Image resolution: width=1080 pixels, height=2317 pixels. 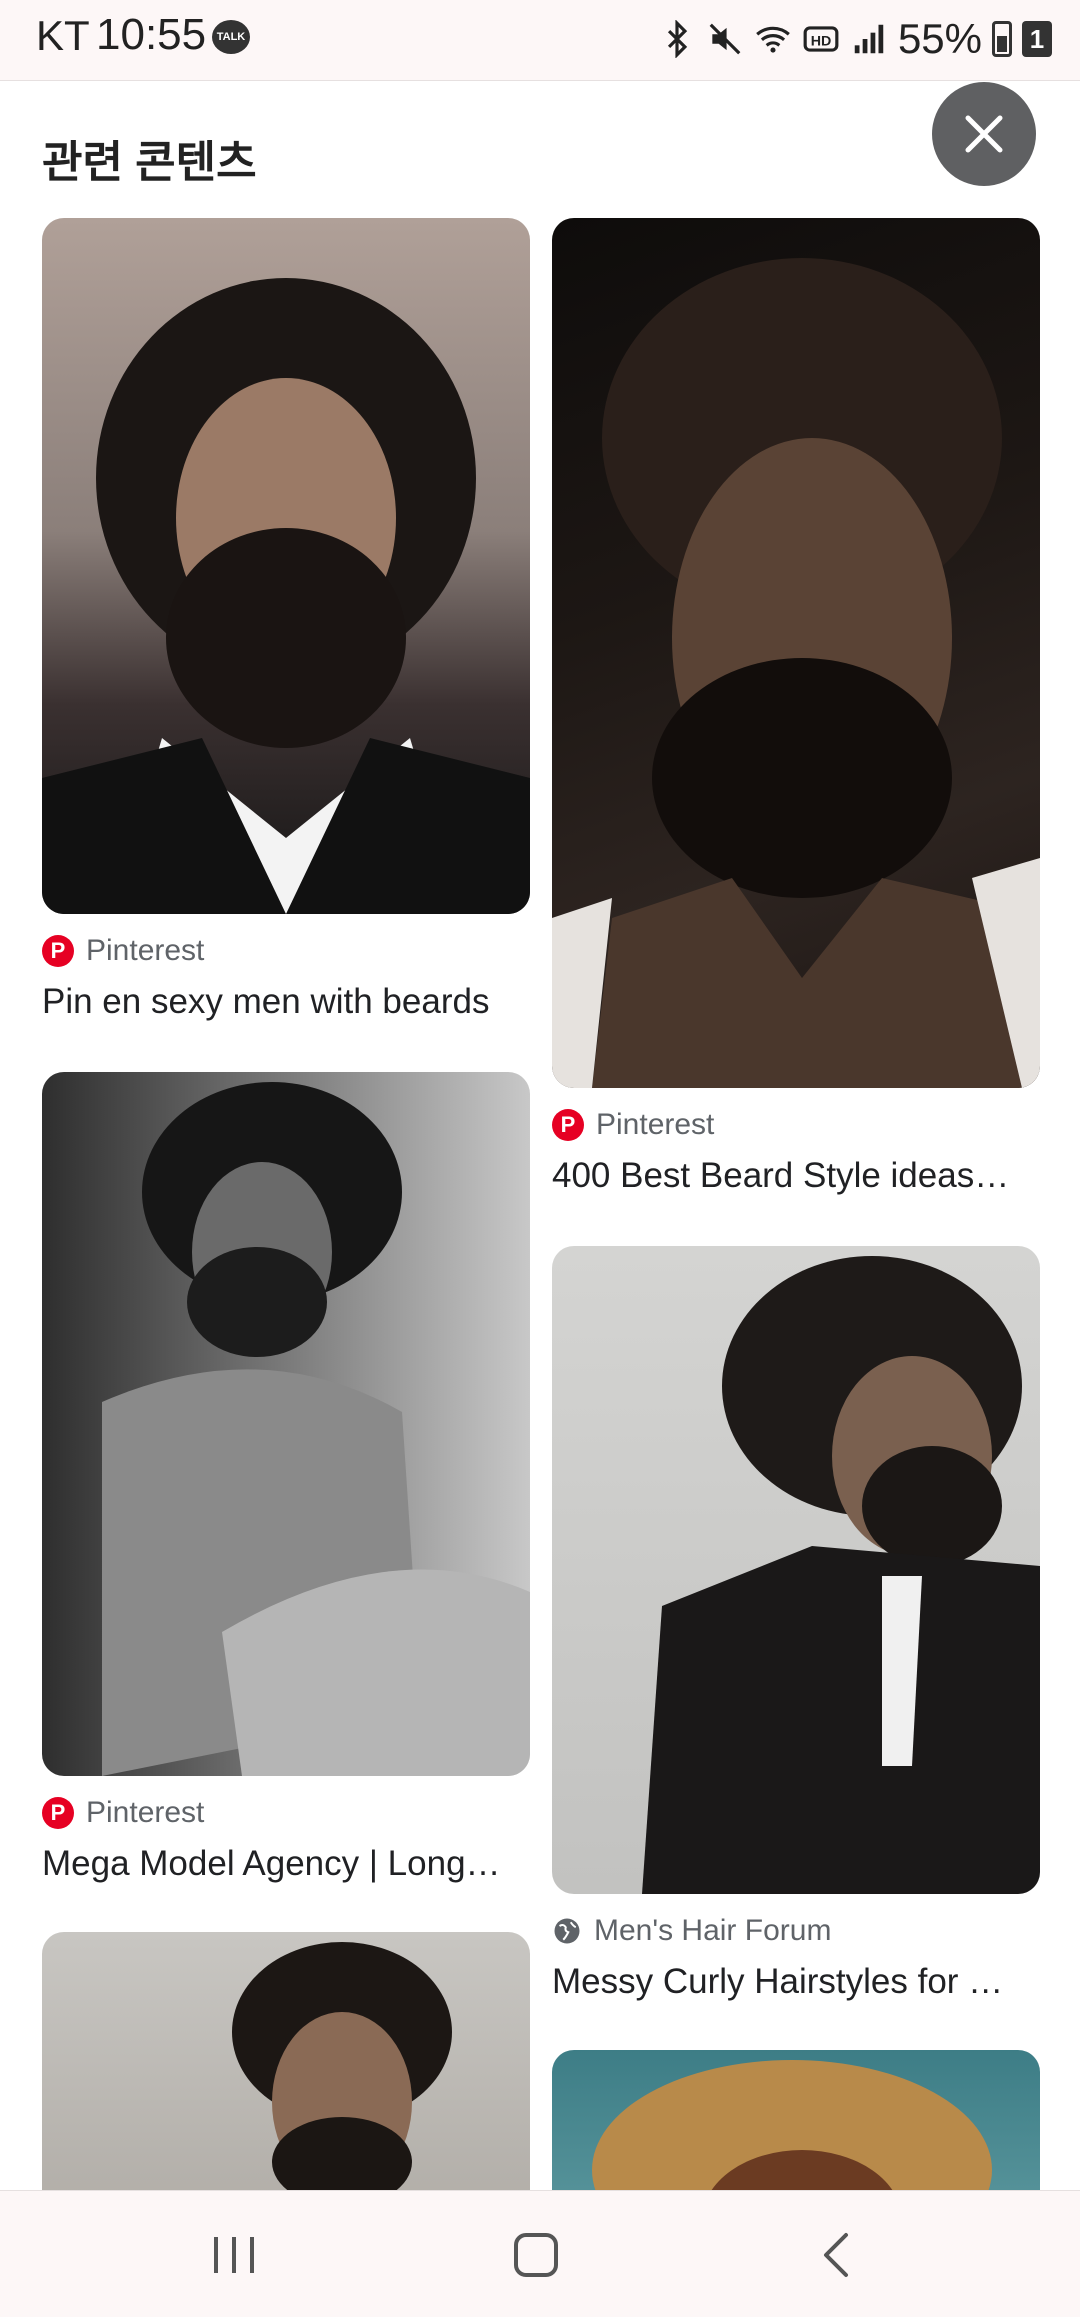 What do you see at coordinates (567, 1931) in the screenshot?
I see `globe-icon` at bounding box center [567, 1931].